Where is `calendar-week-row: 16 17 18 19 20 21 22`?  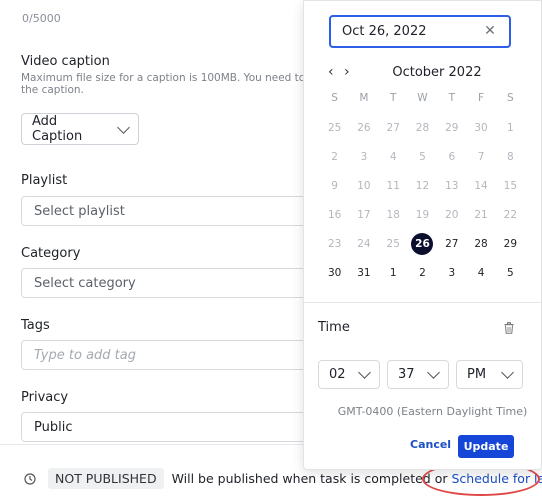 calendar-week-row: 16 17 18 19 20 21 22 is located at coordinates (422, 215).